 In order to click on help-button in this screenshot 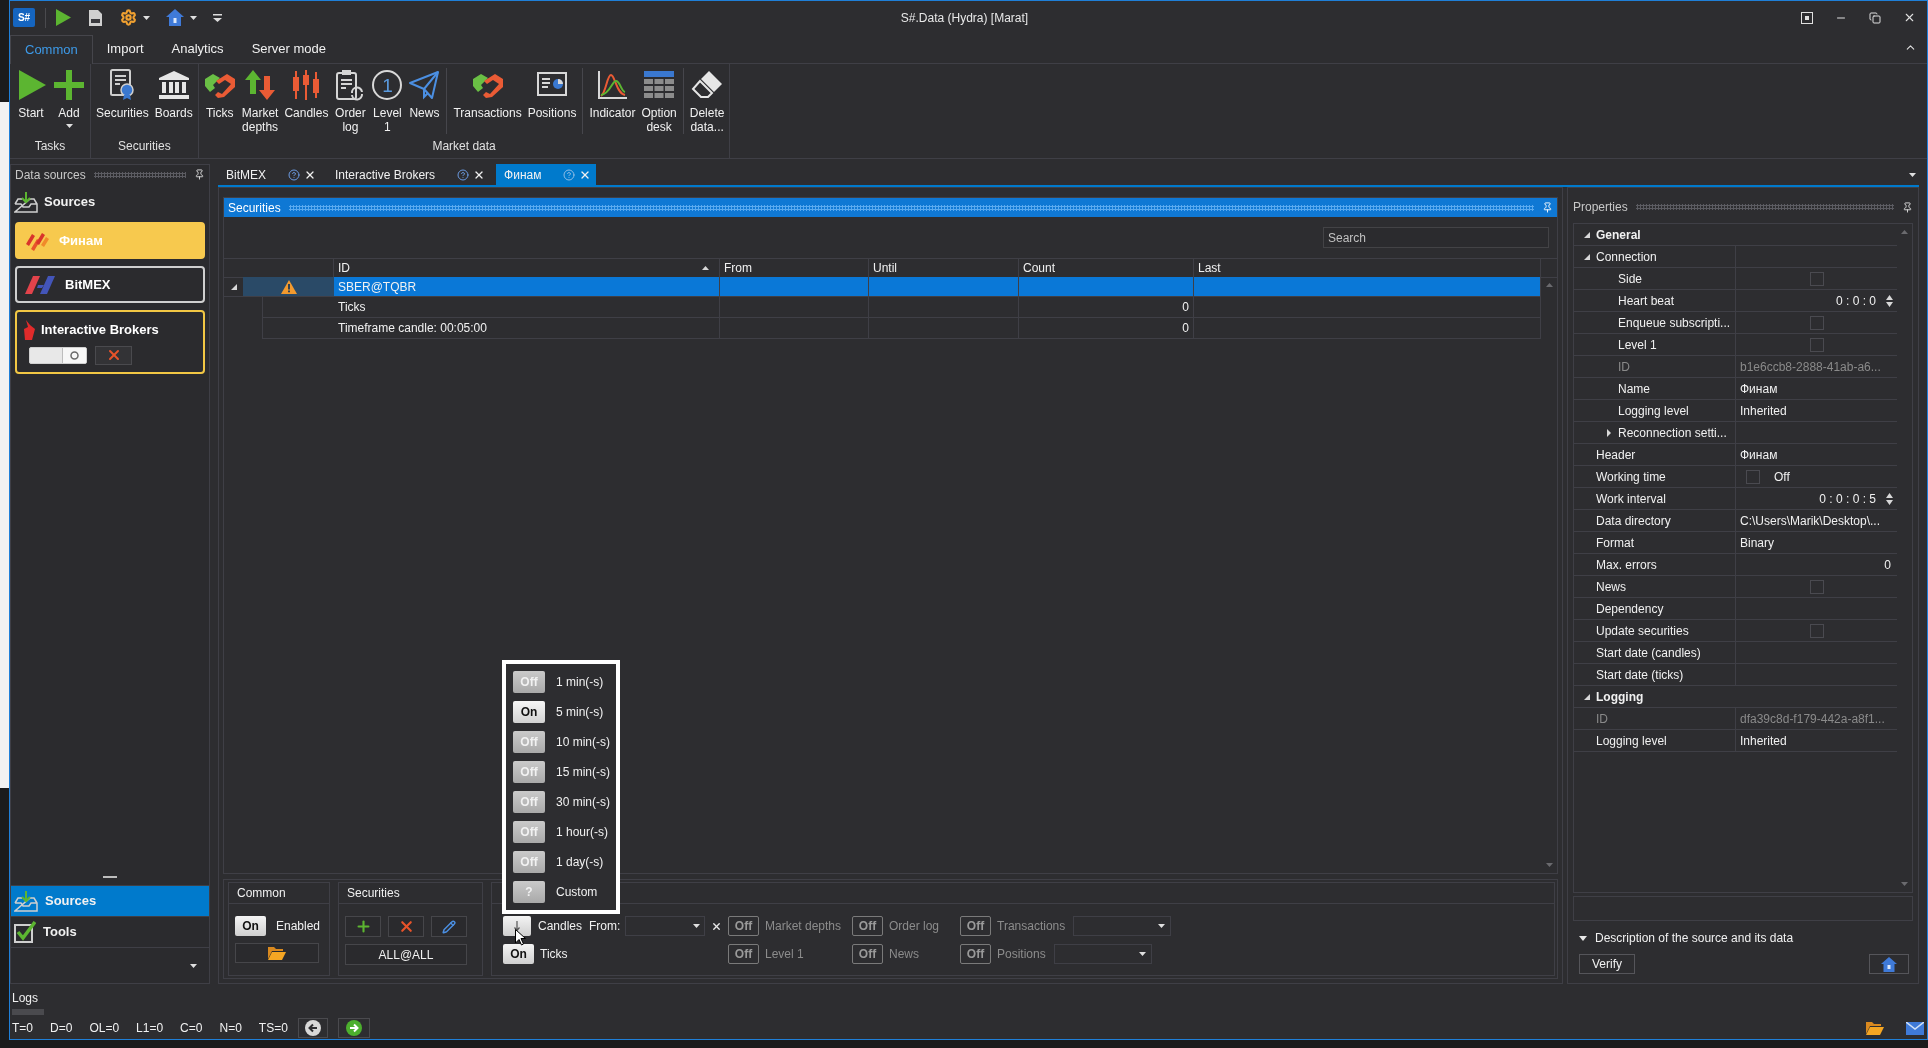, I will do `click(1889, 964)`.